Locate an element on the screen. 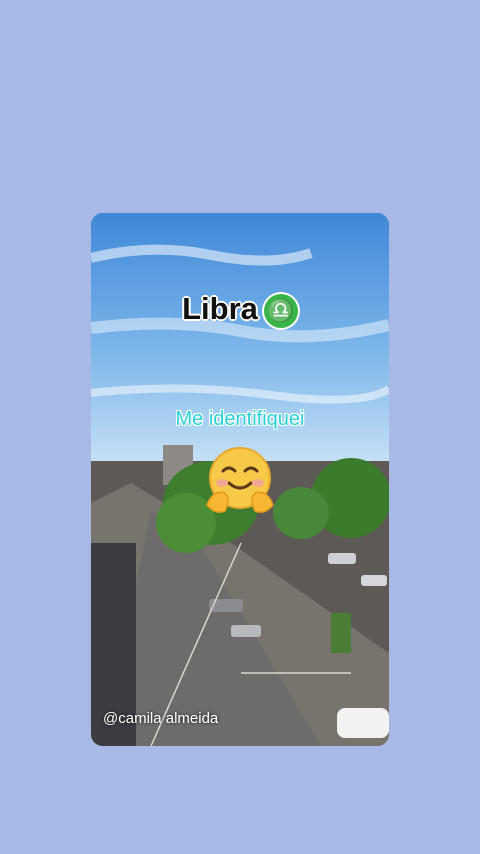 The image size is (480, 854). story-subtitle: Me identifiquei is located at coordinates (240, 419).